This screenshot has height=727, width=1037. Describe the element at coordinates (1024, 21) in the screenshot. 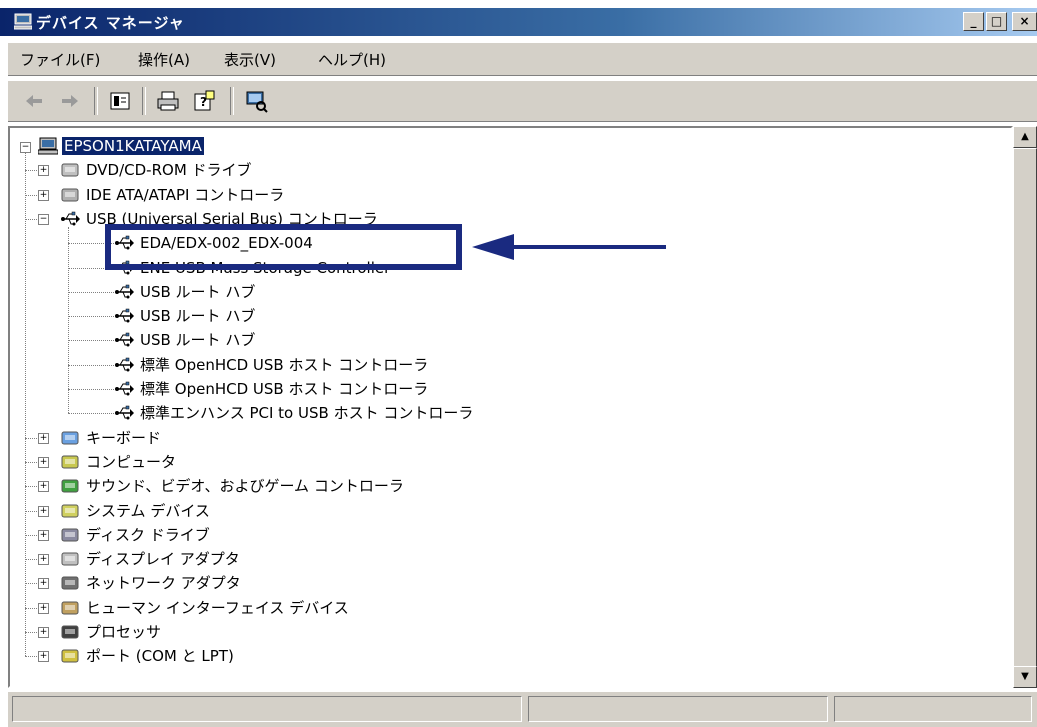

I see `close-button: ×` at that location.